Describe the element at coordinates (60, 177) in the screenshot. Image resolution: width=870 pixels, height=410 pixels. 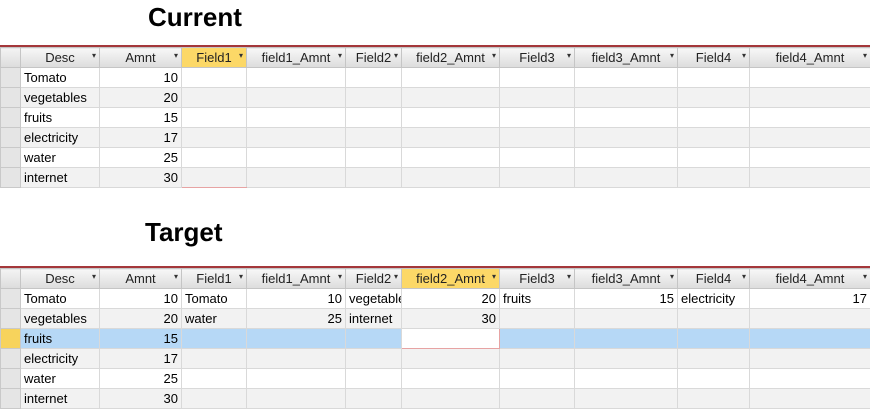
I see `table-cell: internet` at that location.